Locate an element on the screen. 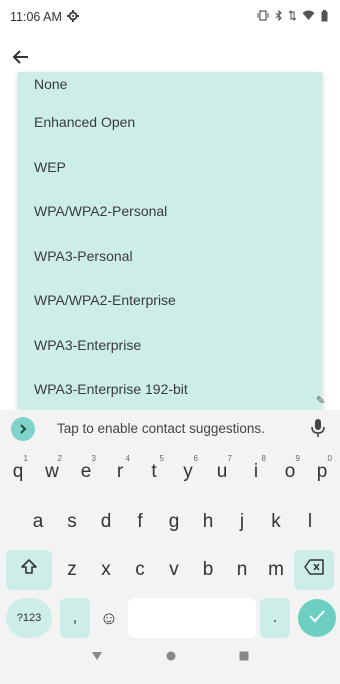 Image resolution: width=340 pixels, height=684 pixels. chevron-right-icon is located at coordinates (23, 429).